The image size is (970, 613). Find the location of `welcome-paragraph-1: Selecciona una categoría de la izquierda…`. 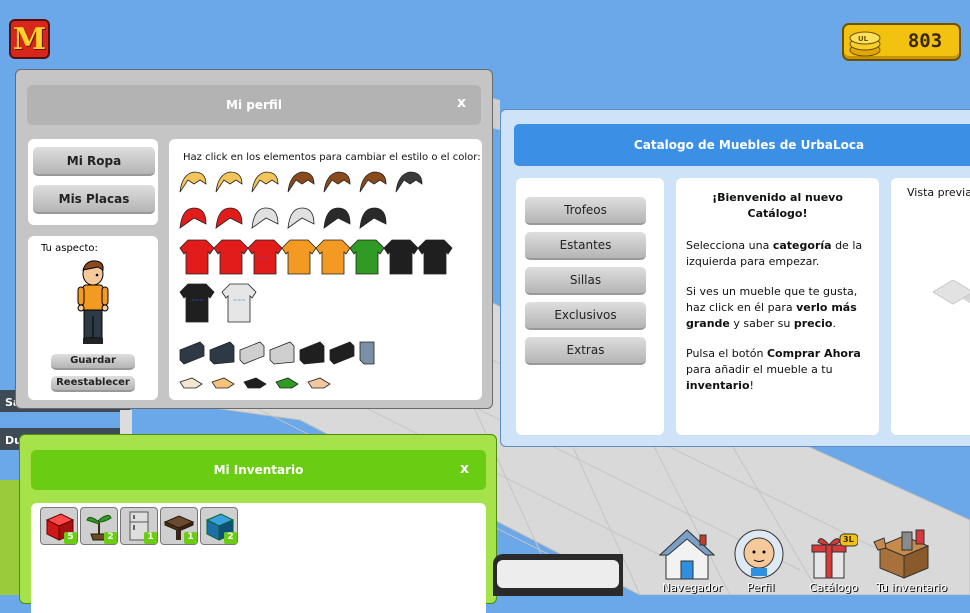

welcome-paragraph-1: Selecciona una categoría de la izquierda… is located at coordinates (774, 253).